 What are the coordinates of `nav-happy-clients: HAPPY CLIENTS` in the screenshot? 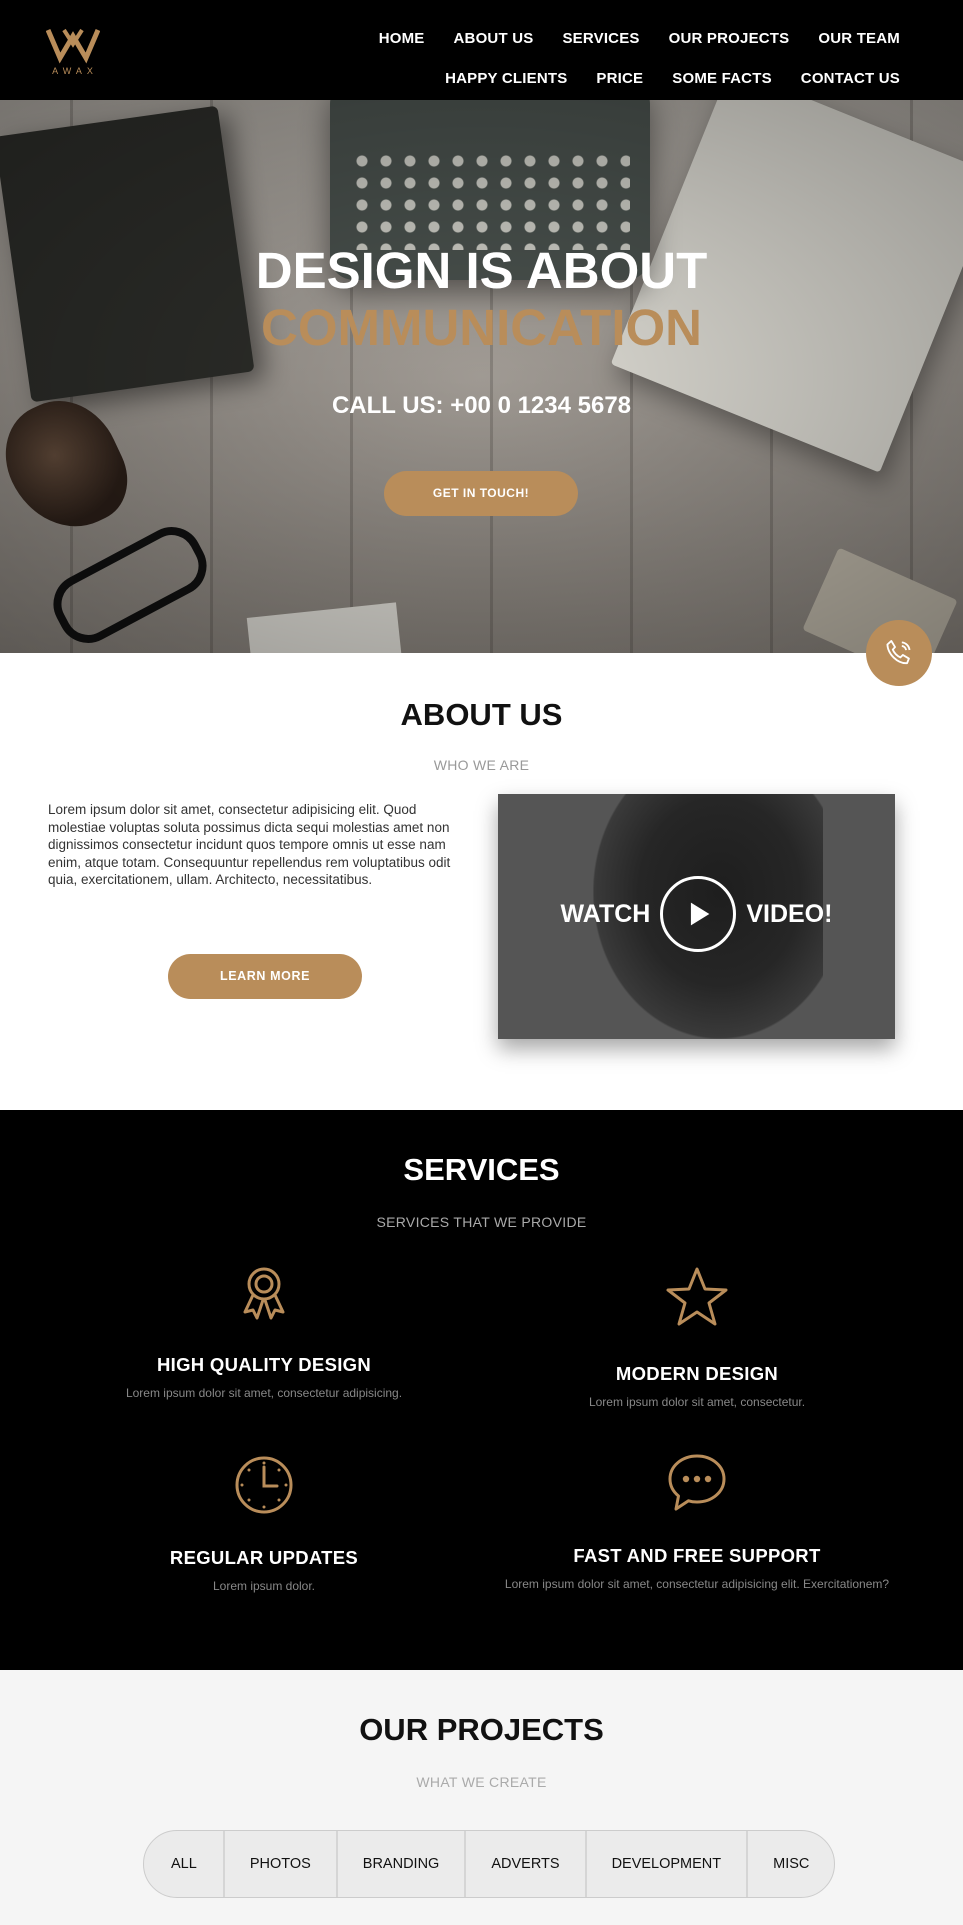 It's located at (506, 78).